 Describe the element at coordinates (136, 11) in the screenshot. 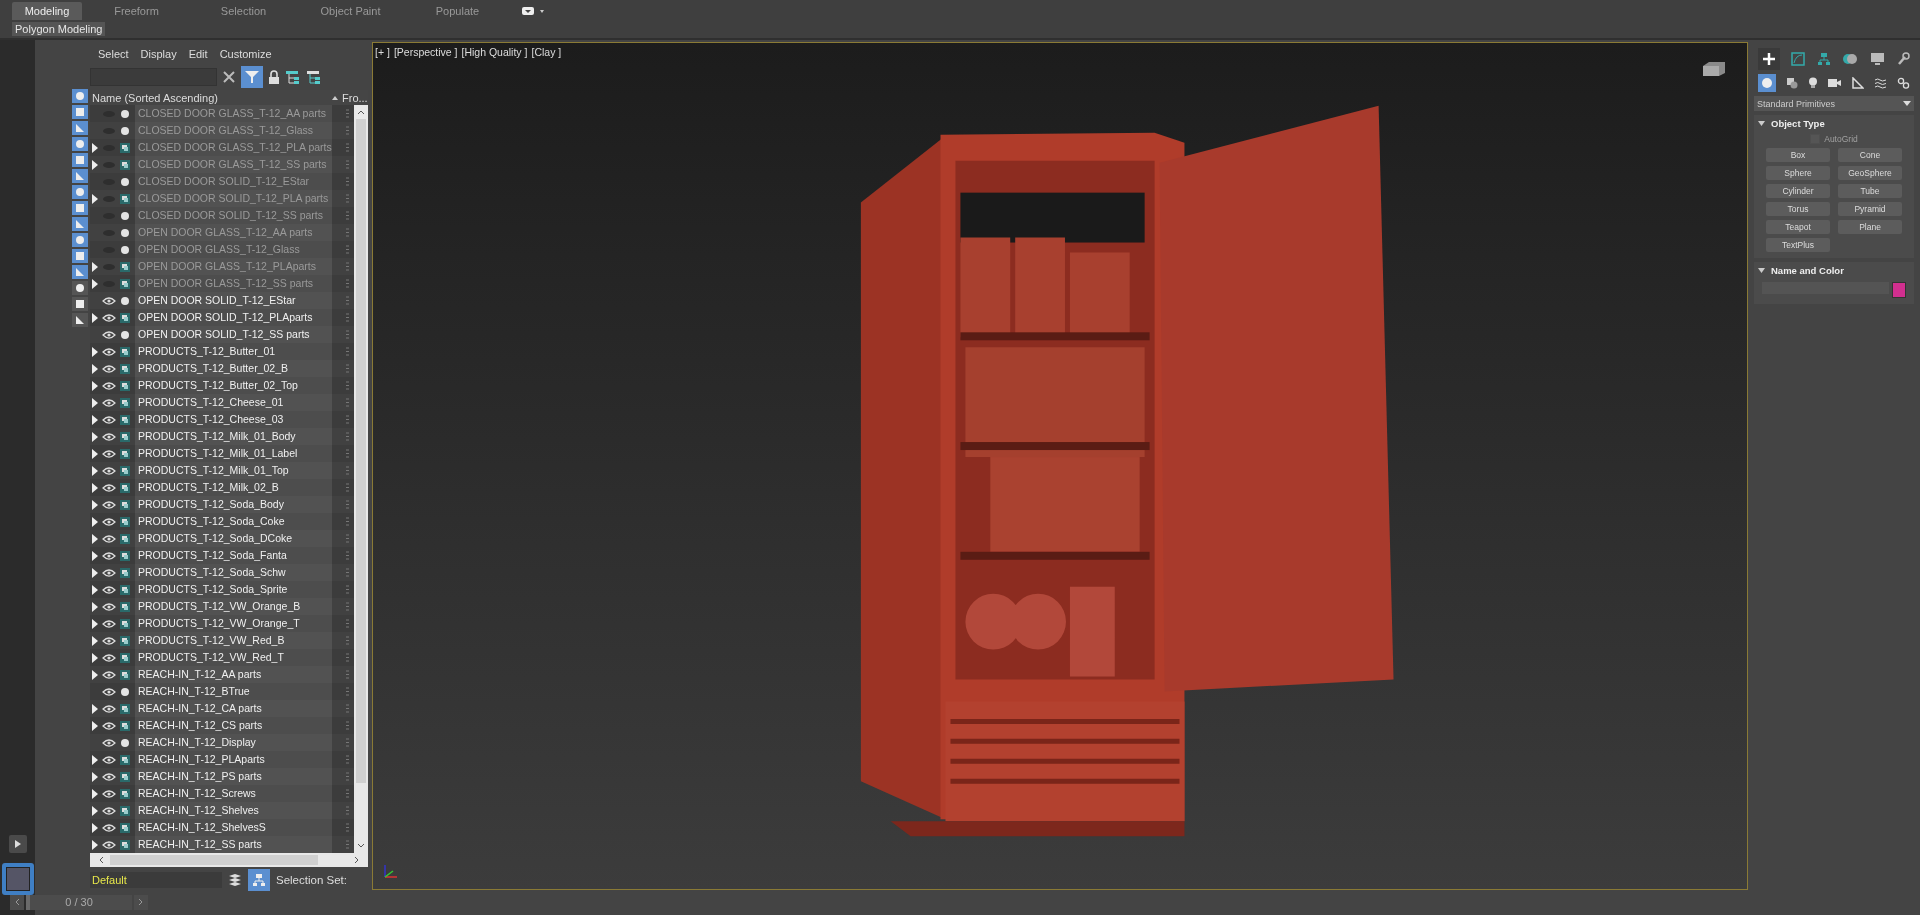

I see `ribbon-tab: Freeform` at that location.